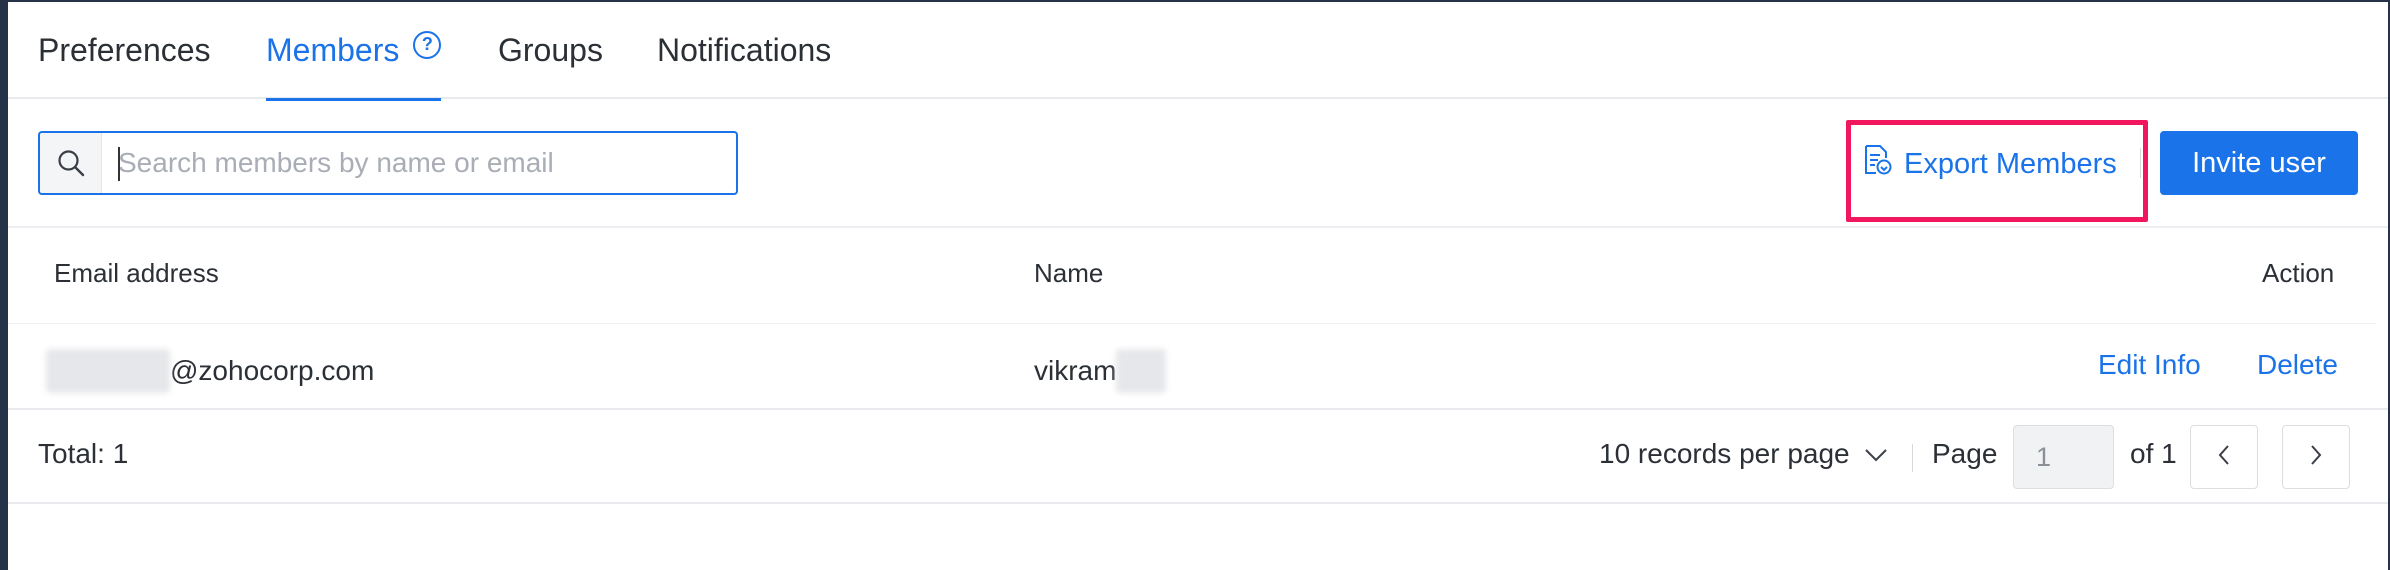 The height and width of the screenshot is (570, 2390). I want to click on window-left-border, so click(4, 285).